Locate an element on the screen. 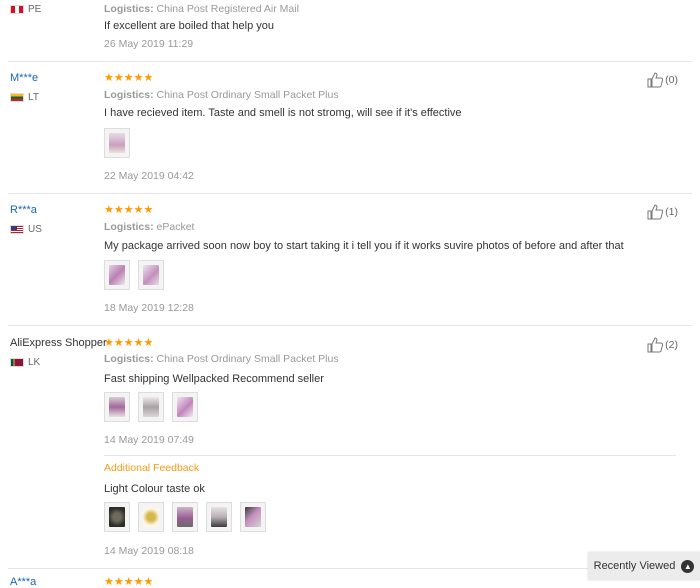  reviewer-name: M***e is located at coordinates (24, 78).